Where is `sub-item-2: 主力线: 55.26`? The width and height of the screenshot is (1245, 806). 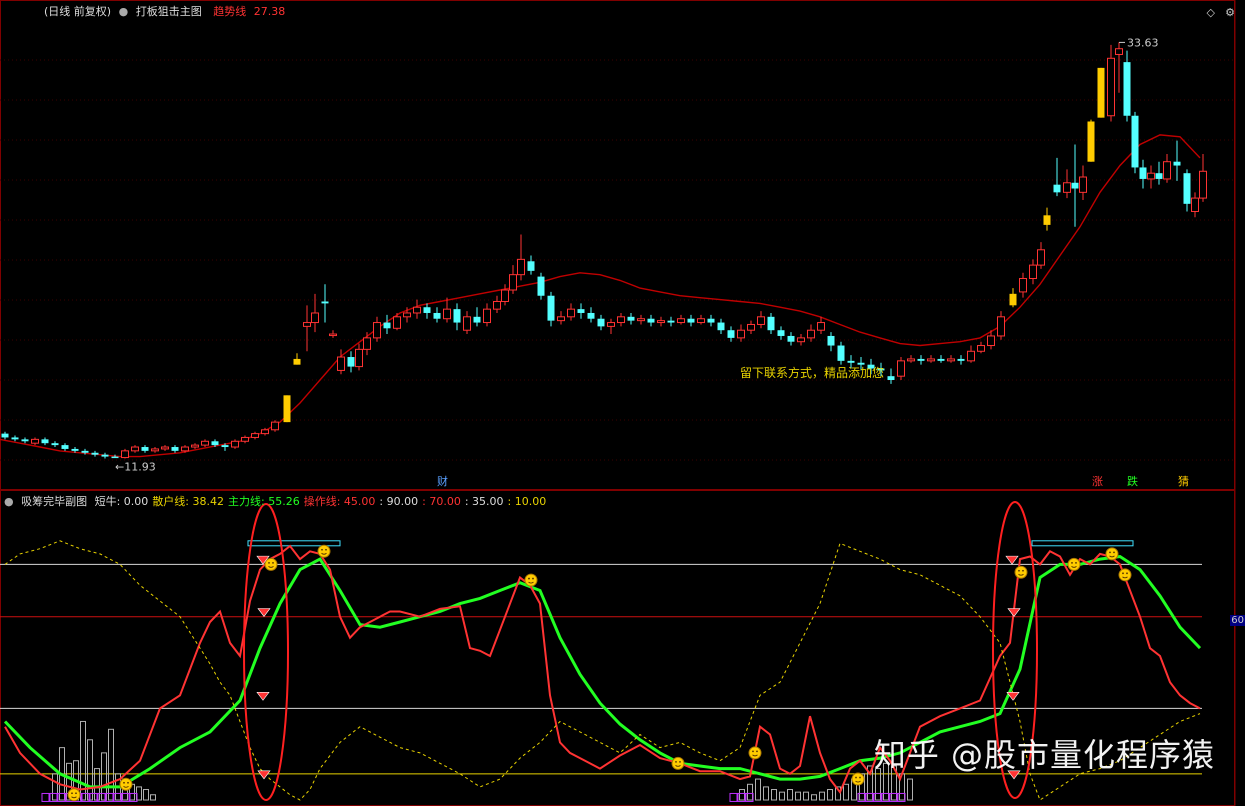
sub-item-2: 主力线: 55.26 is located at coordinates (264, 501).